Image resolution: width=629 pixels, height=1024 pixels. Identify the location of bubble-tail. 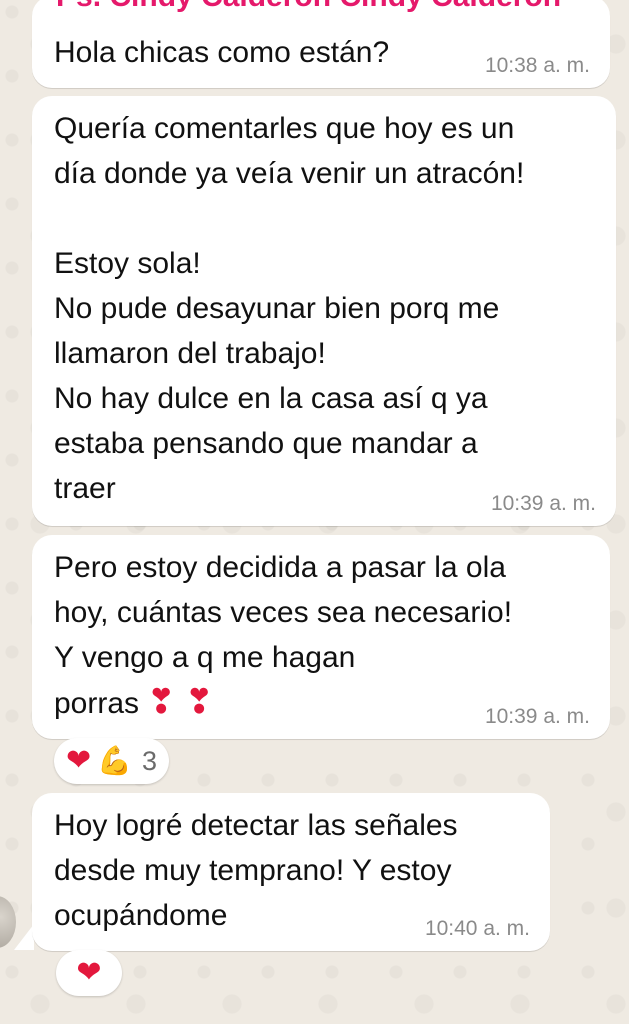
(24, 937).